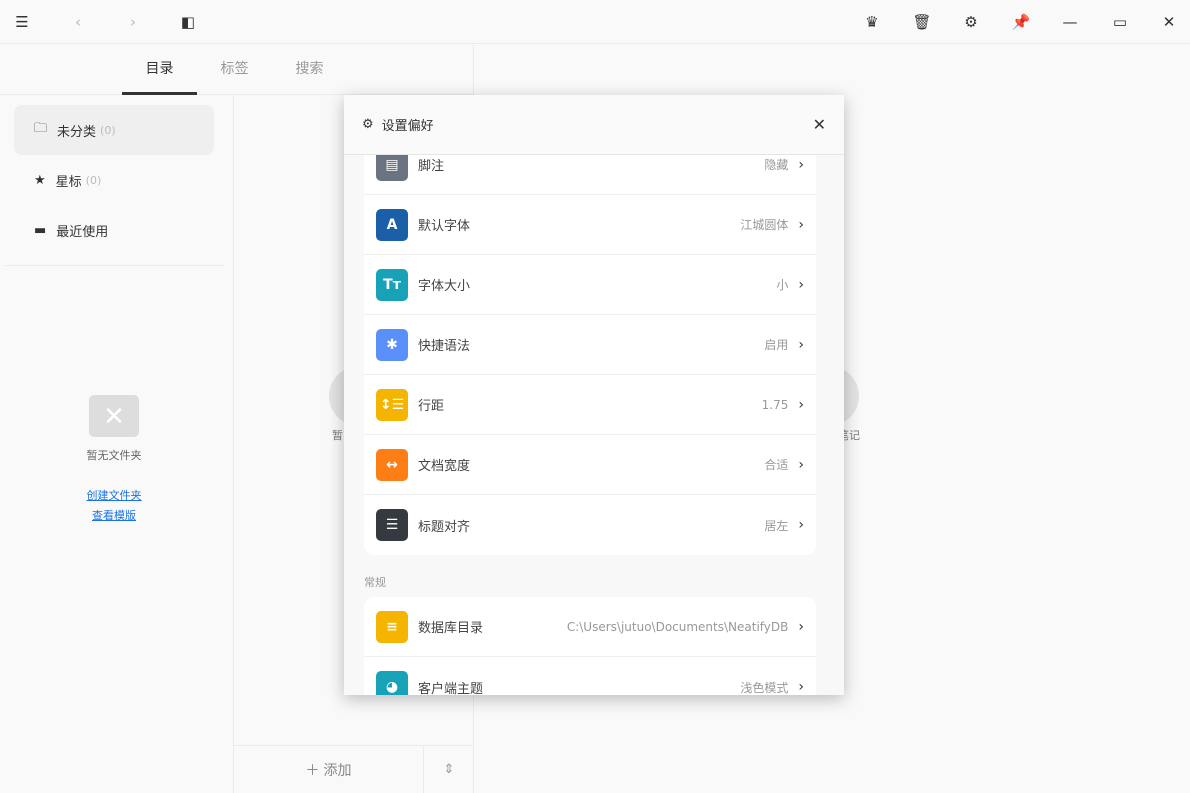 The image size is (1190, 793). Describe the element at coordinates (444, 346) in the screenshot. I see `setting-label: 快捷语法` at that location.